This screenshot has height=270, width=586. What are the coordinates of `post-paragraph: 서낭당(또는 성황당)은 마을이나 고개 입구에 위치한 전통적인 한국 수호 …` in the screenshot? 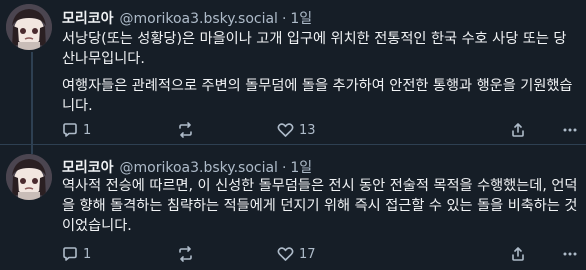 It's located at (314, 49).